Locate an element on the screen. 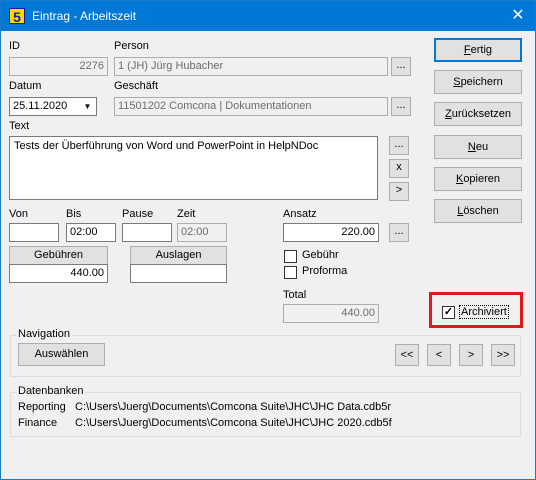  bis-label: Bis is located at coordinates (74, 214).